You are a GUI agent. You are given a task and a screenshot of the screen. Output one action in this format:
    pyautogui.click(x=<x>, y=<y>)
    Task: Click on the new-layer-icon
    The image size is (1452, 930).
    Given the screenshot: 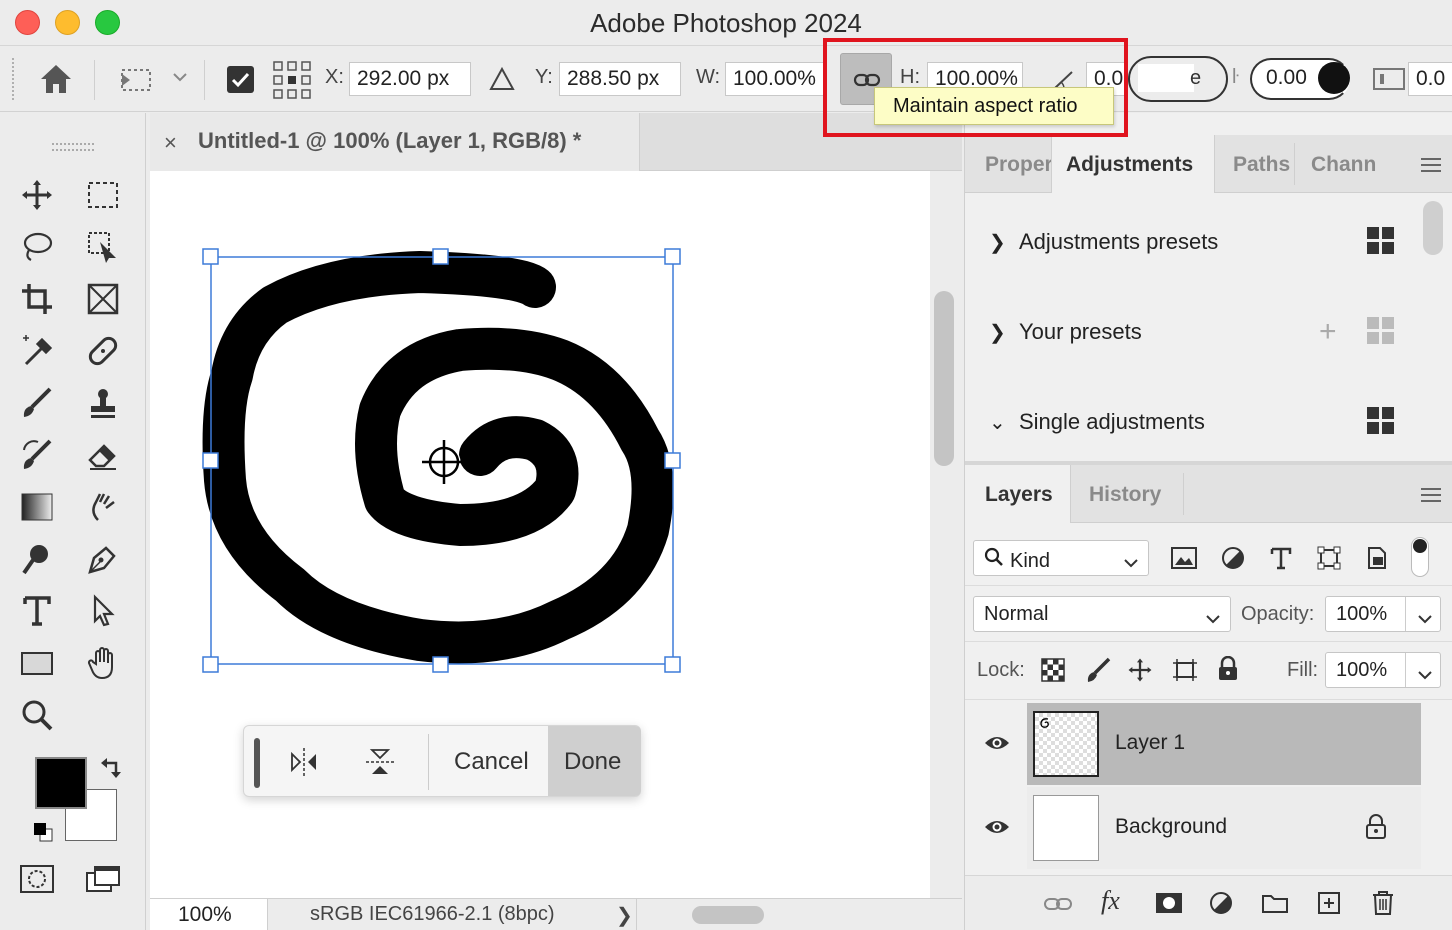 What is the action you would take?
    pyautogui.click(x=1329, y=905)
    